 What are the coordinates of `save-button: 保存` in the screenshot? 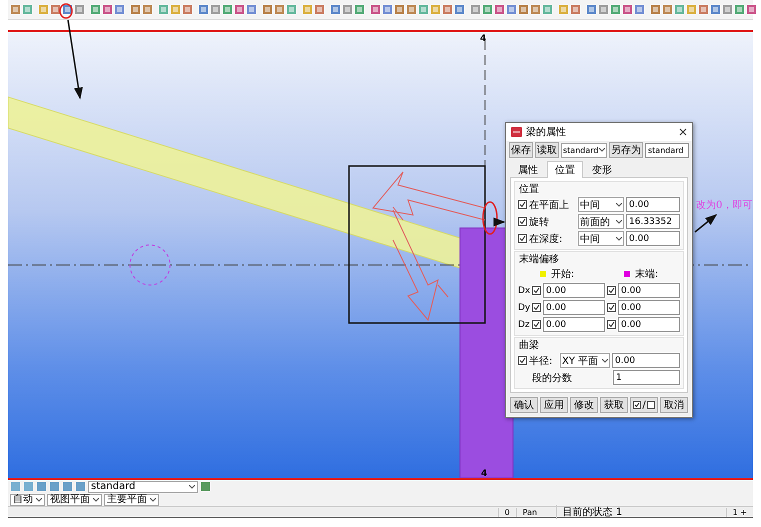 It's located at (521, 150).